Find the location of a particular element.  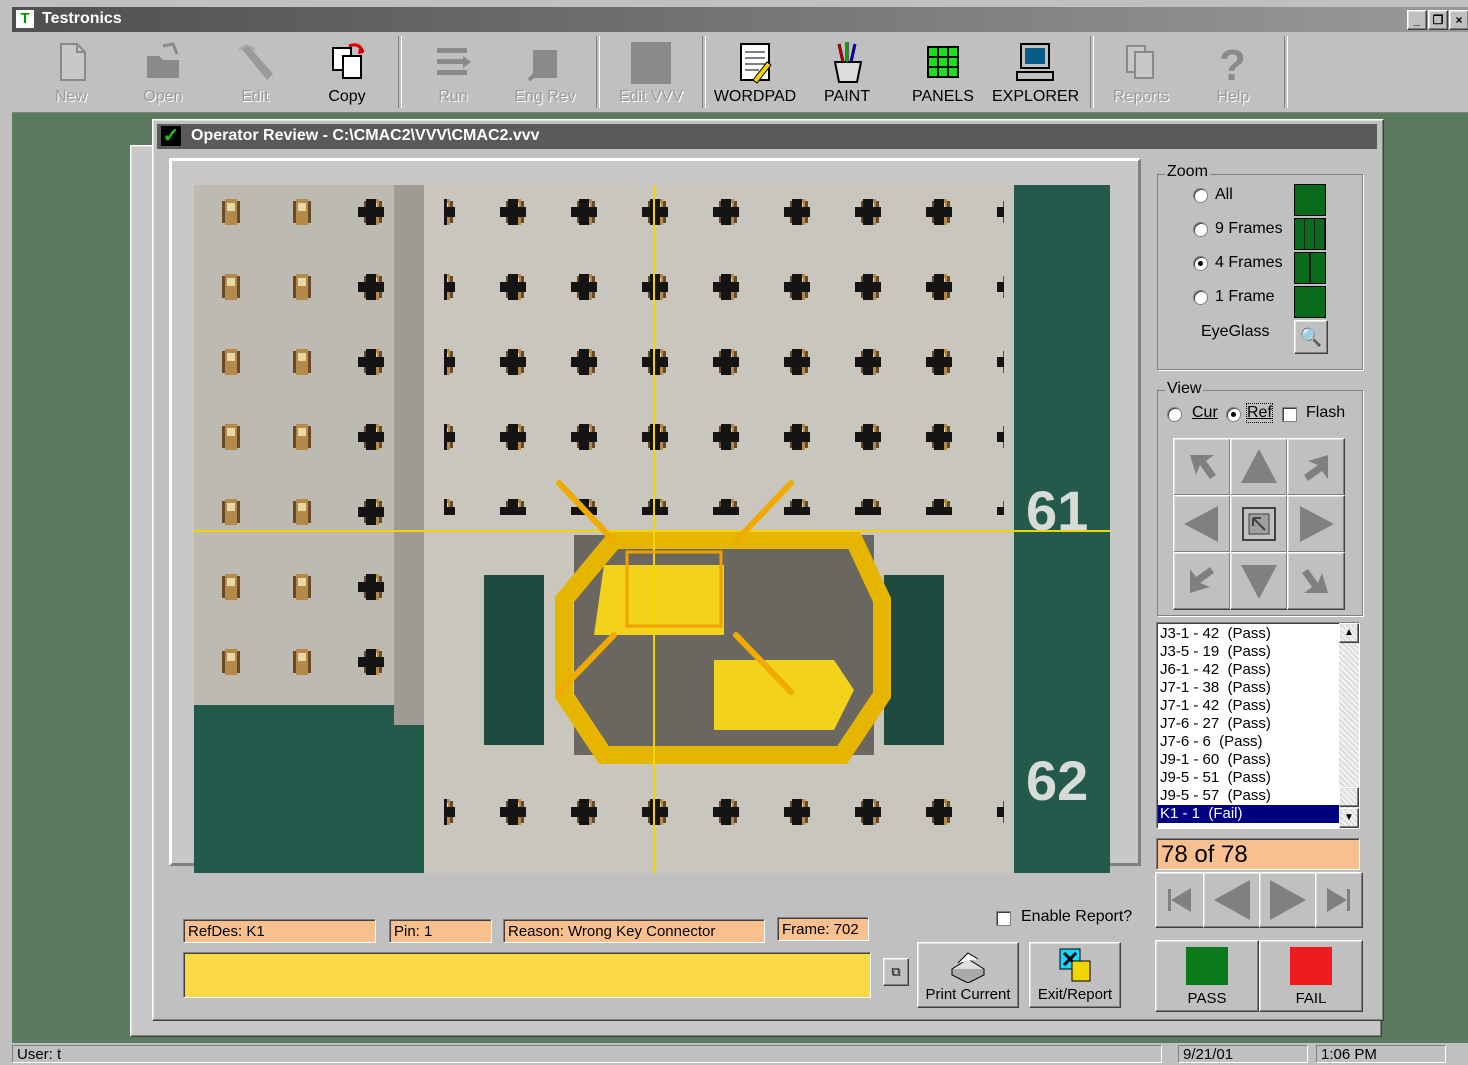

help-button: ? Help is located at coordinates (1233, 73).